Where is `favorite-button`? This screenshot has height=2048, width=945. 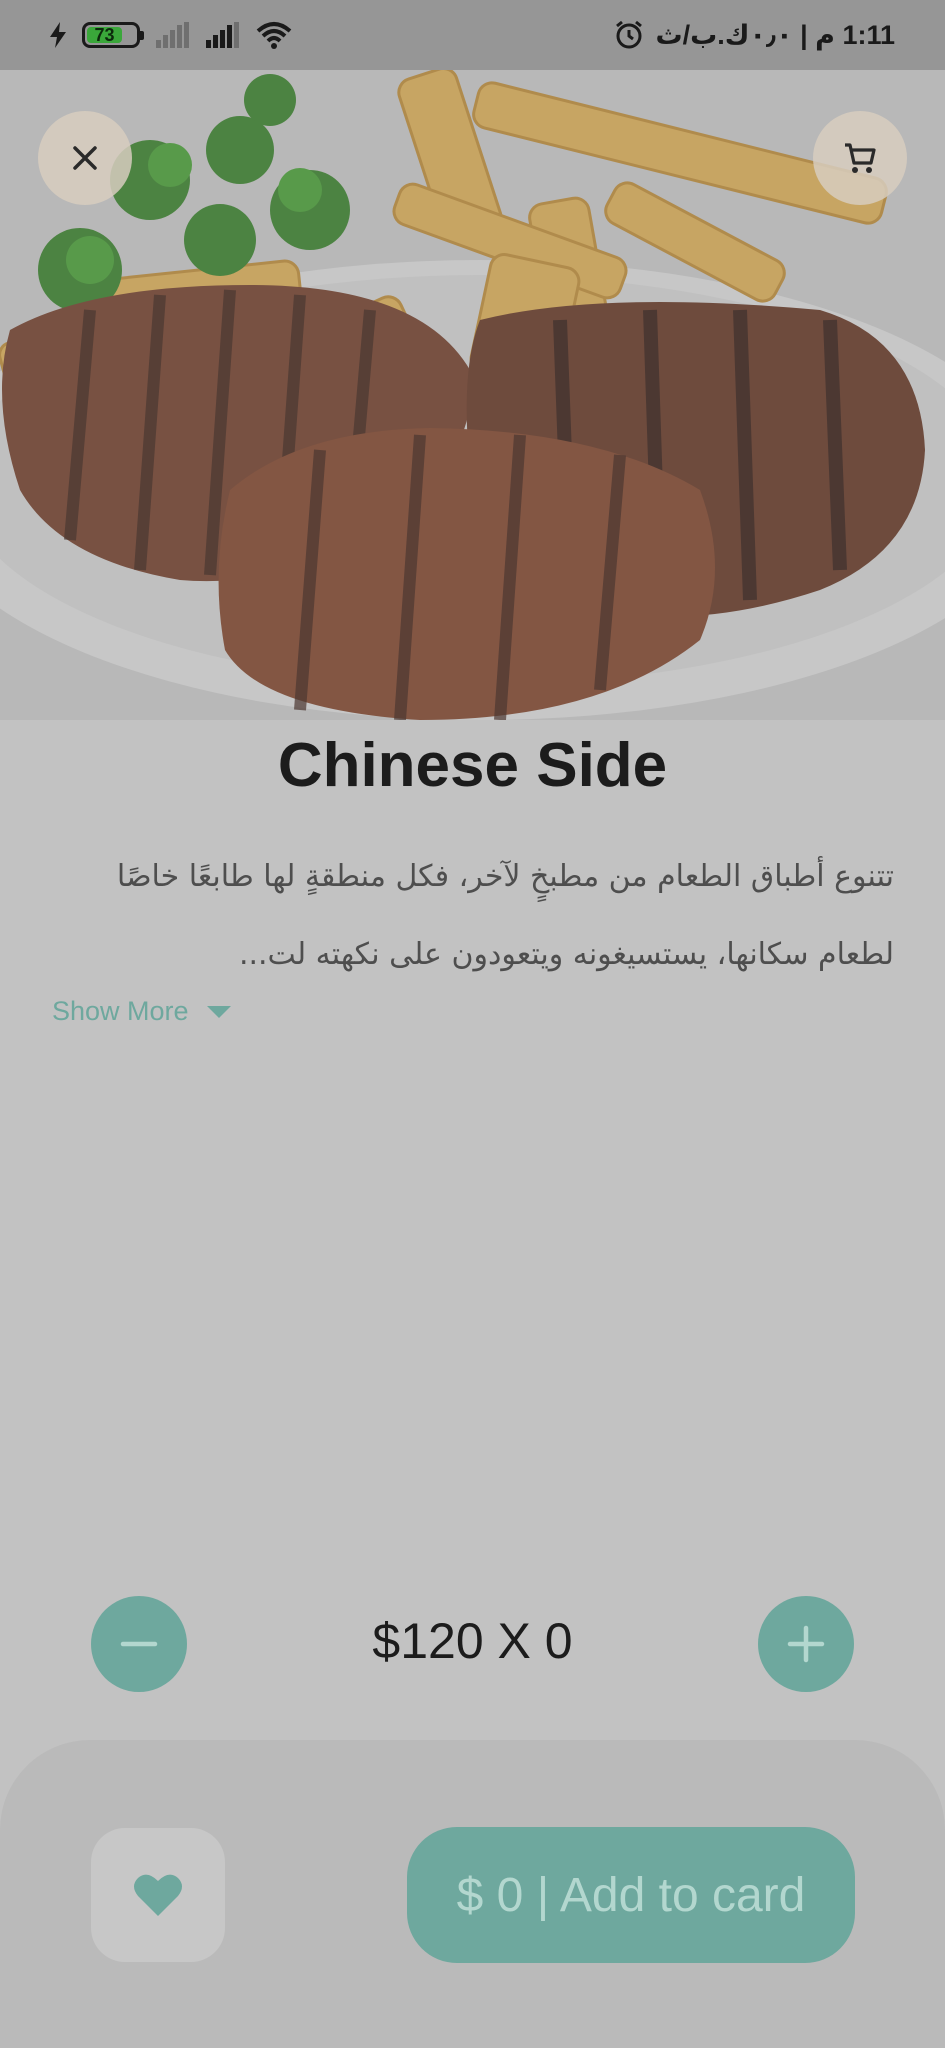 favorite-button is located at coordinates (158, 1895).